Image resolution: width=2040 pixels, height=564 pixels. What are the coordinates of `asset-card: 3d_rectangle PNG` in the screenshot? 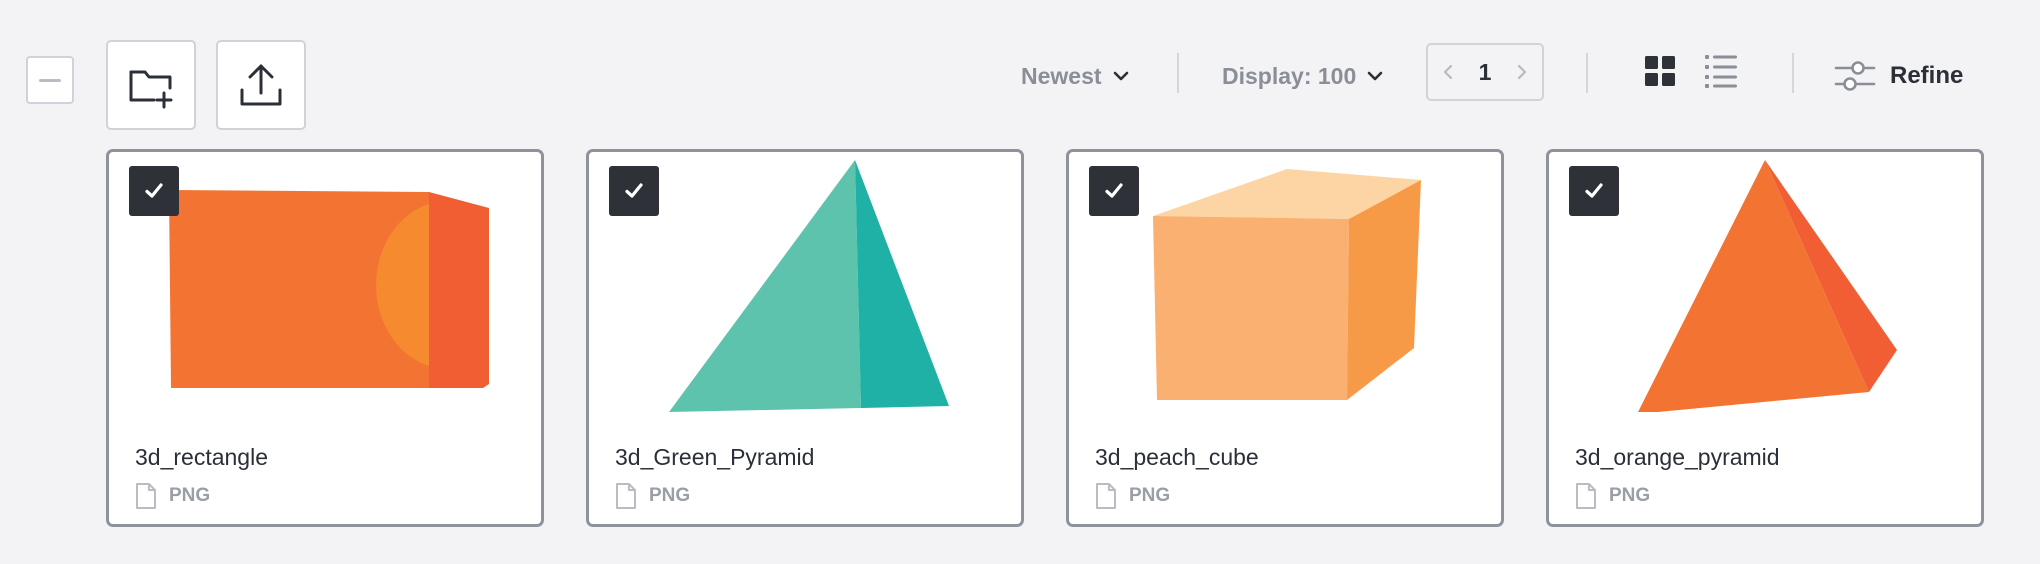 It's located at (325, 338).